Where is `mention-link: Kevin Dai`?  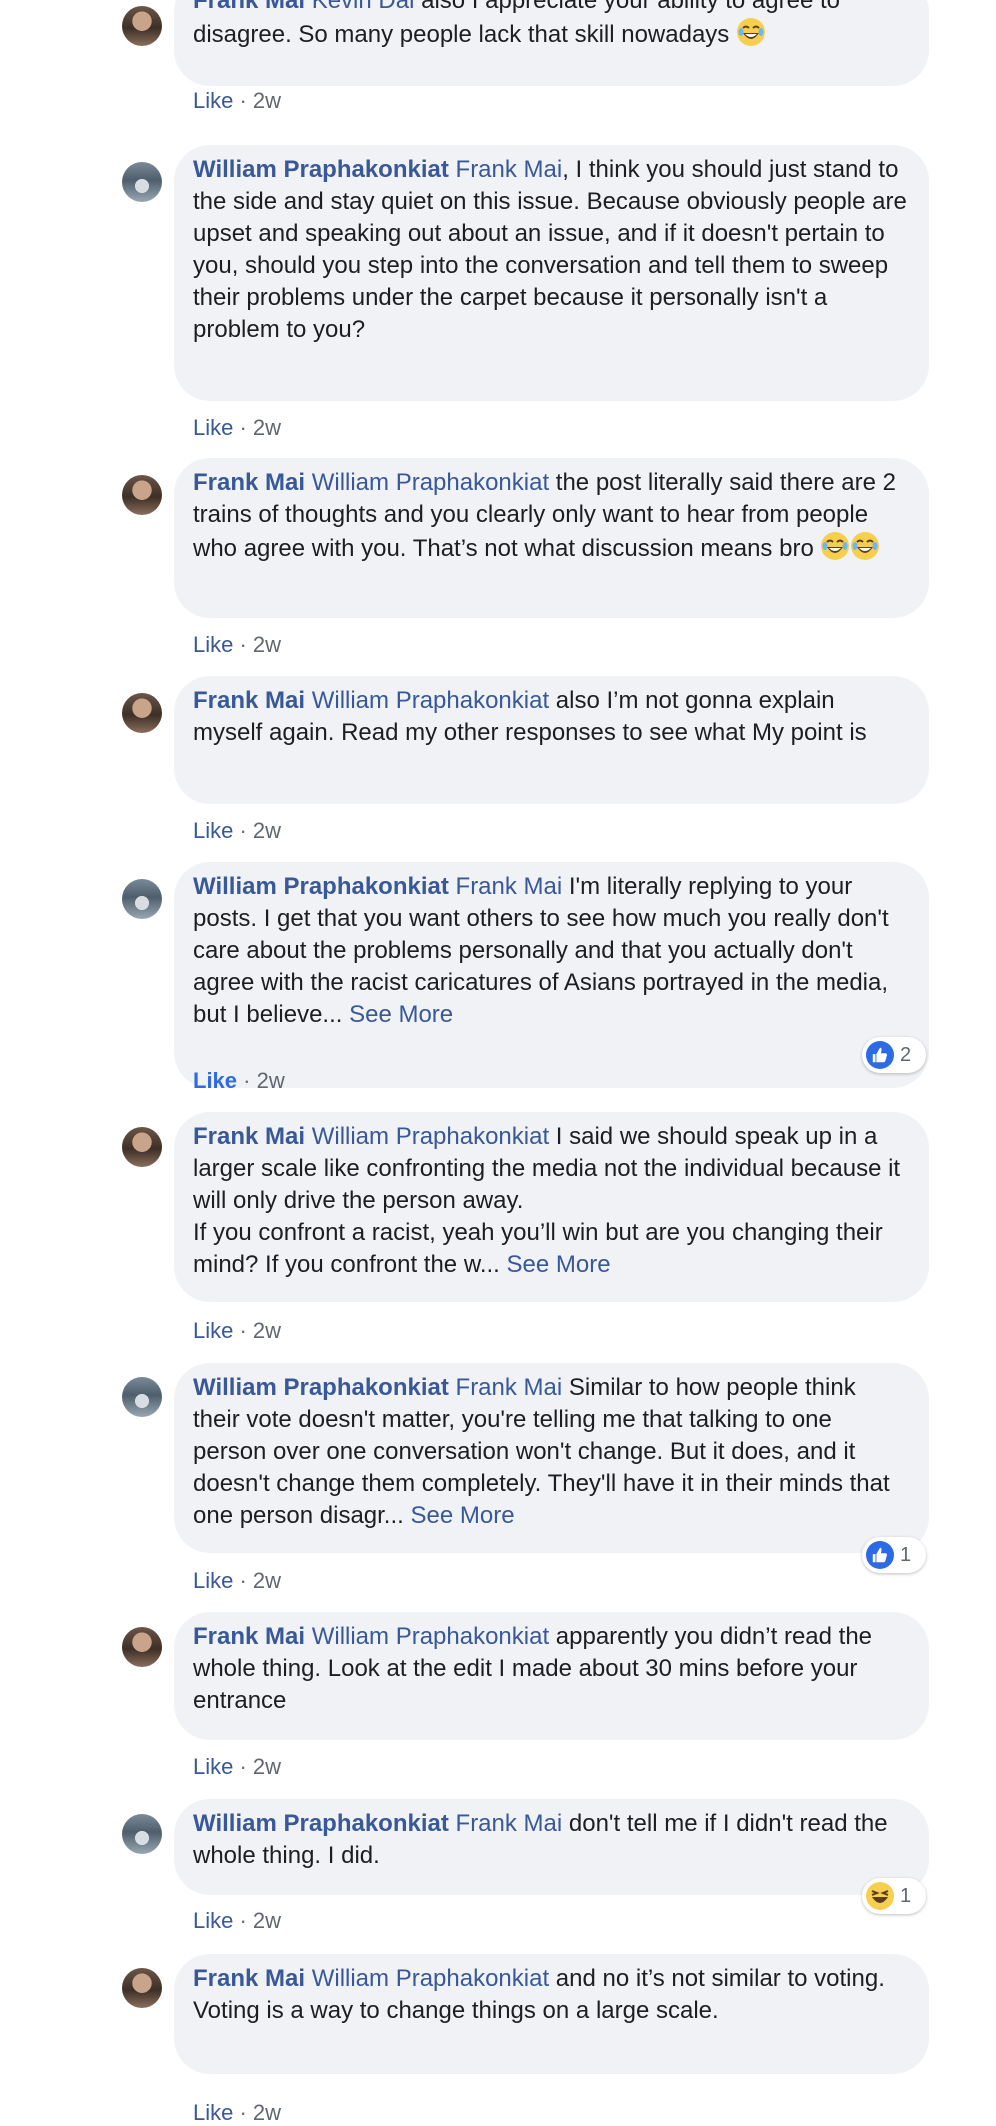
mention-link: Kevin Dai is located at coordinates (363, 7).